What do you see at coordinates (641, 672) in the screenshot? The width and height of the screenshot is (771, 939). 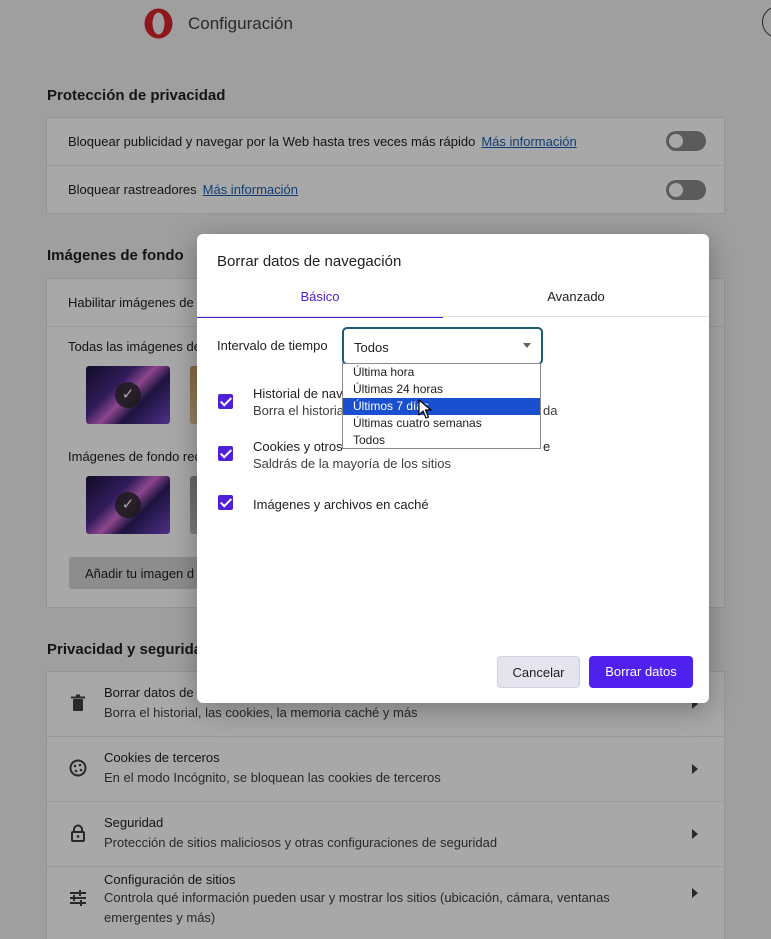 I see `clear-data-button: Borrar datos` at bounding box center [641, 672].